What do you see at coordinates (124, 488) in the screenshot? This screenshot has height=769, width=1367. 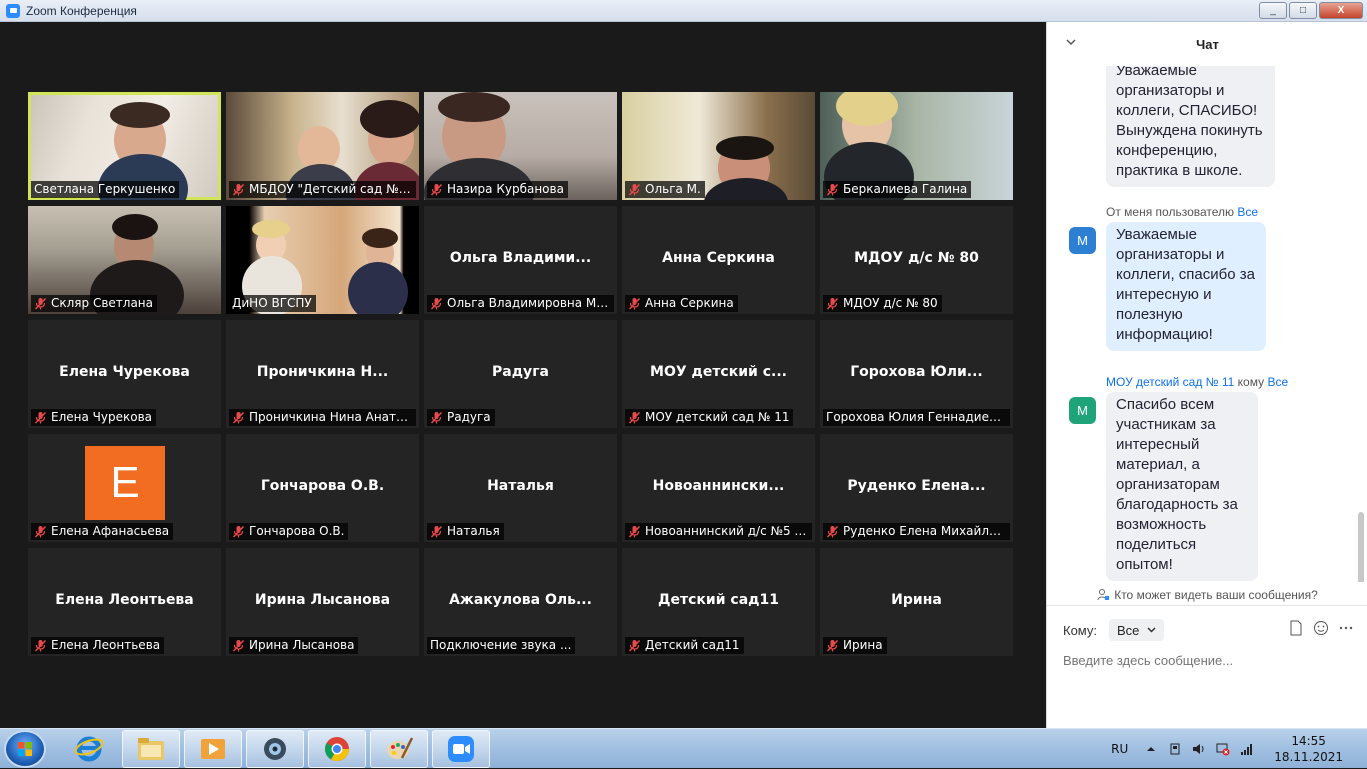 I see `participant-tile: E Елена Афанасьева` at bounding box center [124, 488].